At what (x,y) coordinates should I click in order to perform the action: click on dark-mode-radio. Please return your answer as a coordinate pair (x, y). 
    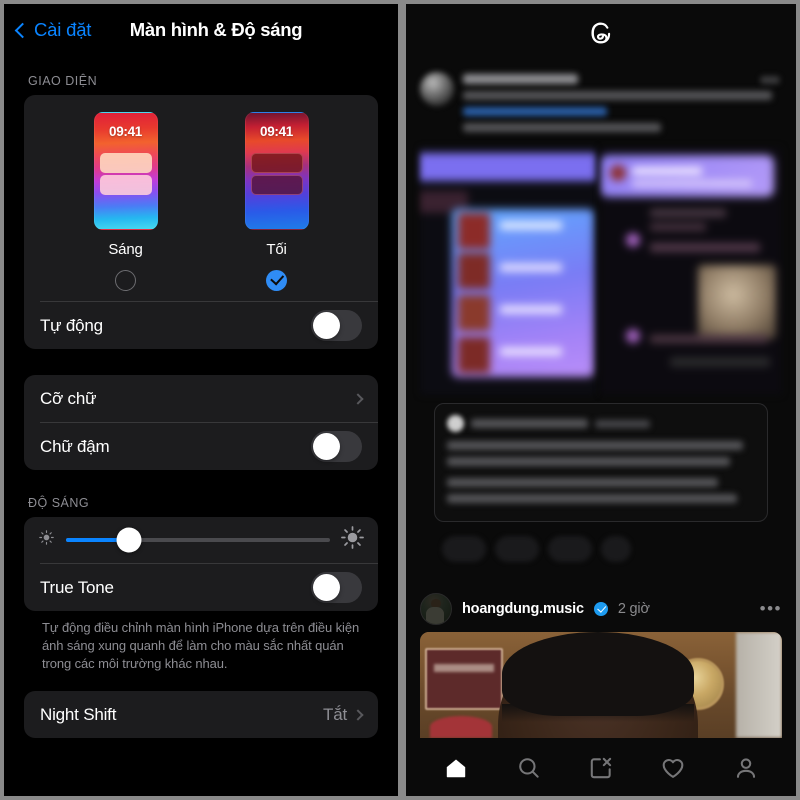
    Looking at the image, I should click on (276, 280).